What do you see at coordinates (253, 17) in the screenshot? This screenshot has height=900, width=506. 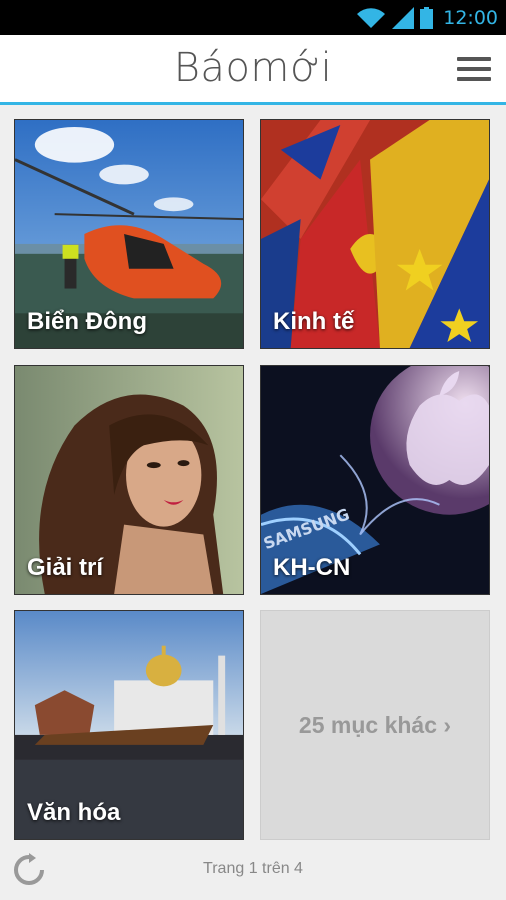 I see `status-bar: 12:00` at bounding box center [253, 17].